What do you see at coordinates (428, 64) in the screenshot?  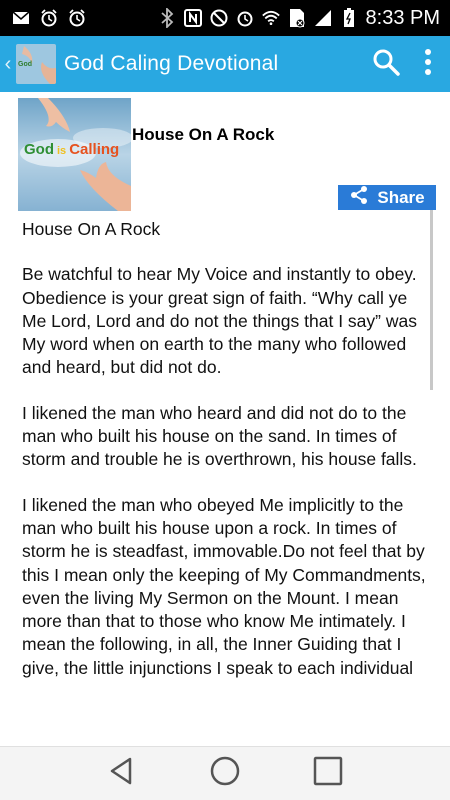 I see `overflow-menu-icon` at bounding box center [428, 64].